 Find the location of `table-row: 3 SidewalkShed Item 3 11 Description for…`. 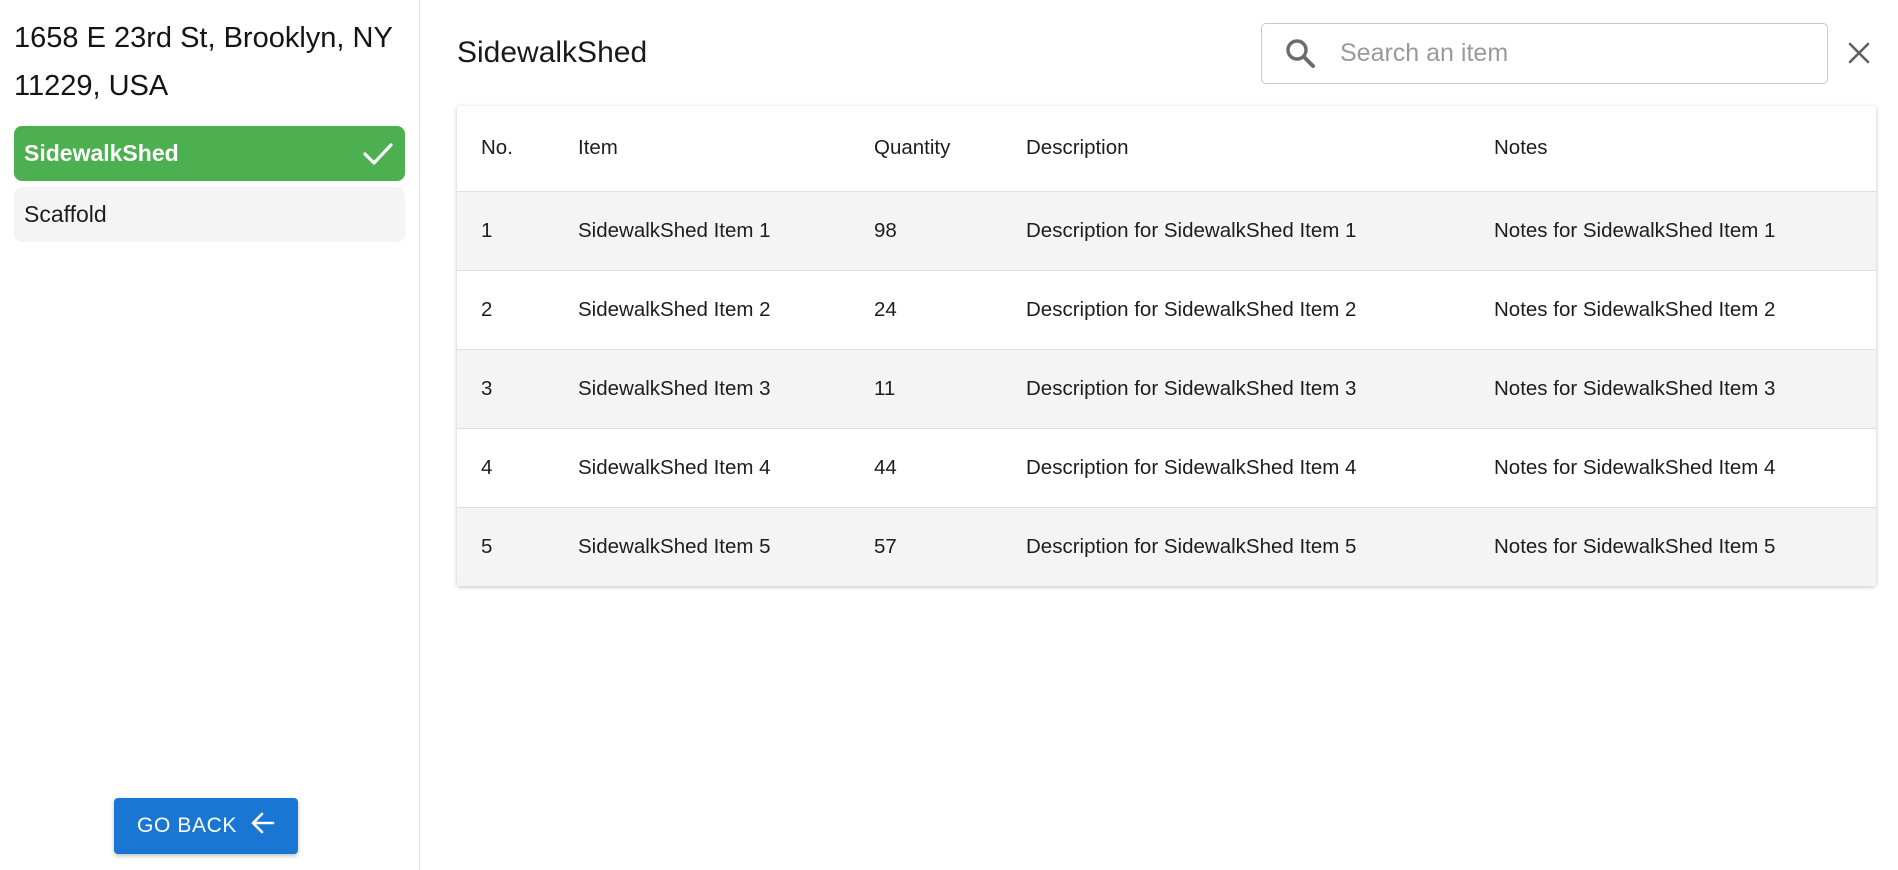

table-row: 3 SidewalkShed Item 3 11 Description for… is located at coordinates (1166, 388).